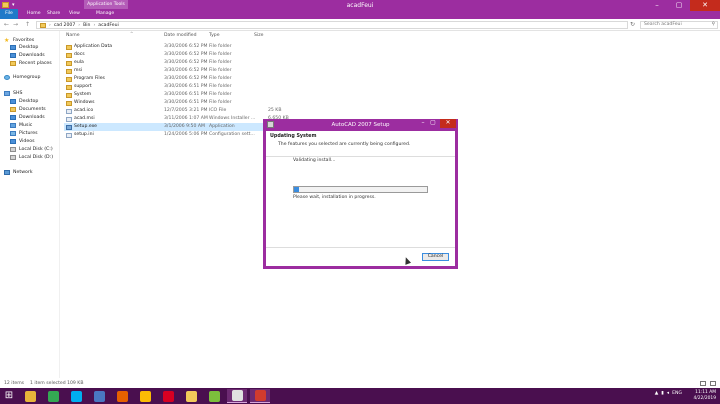 The image size is (720, 404). What do you see at coordinates (704, 396) in the screenshot?
I see `clock: 11:11 AM 4/22/2019` at bounding box center [704, 396].